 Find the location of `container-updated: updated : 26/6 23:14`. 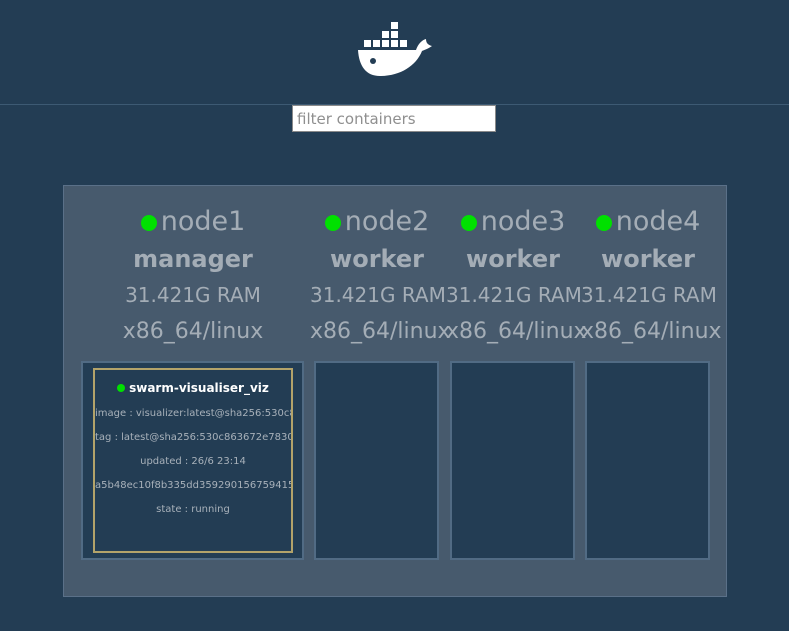

container-updated: updated : 26/6 23:14 is located at coordinates (193, 461).